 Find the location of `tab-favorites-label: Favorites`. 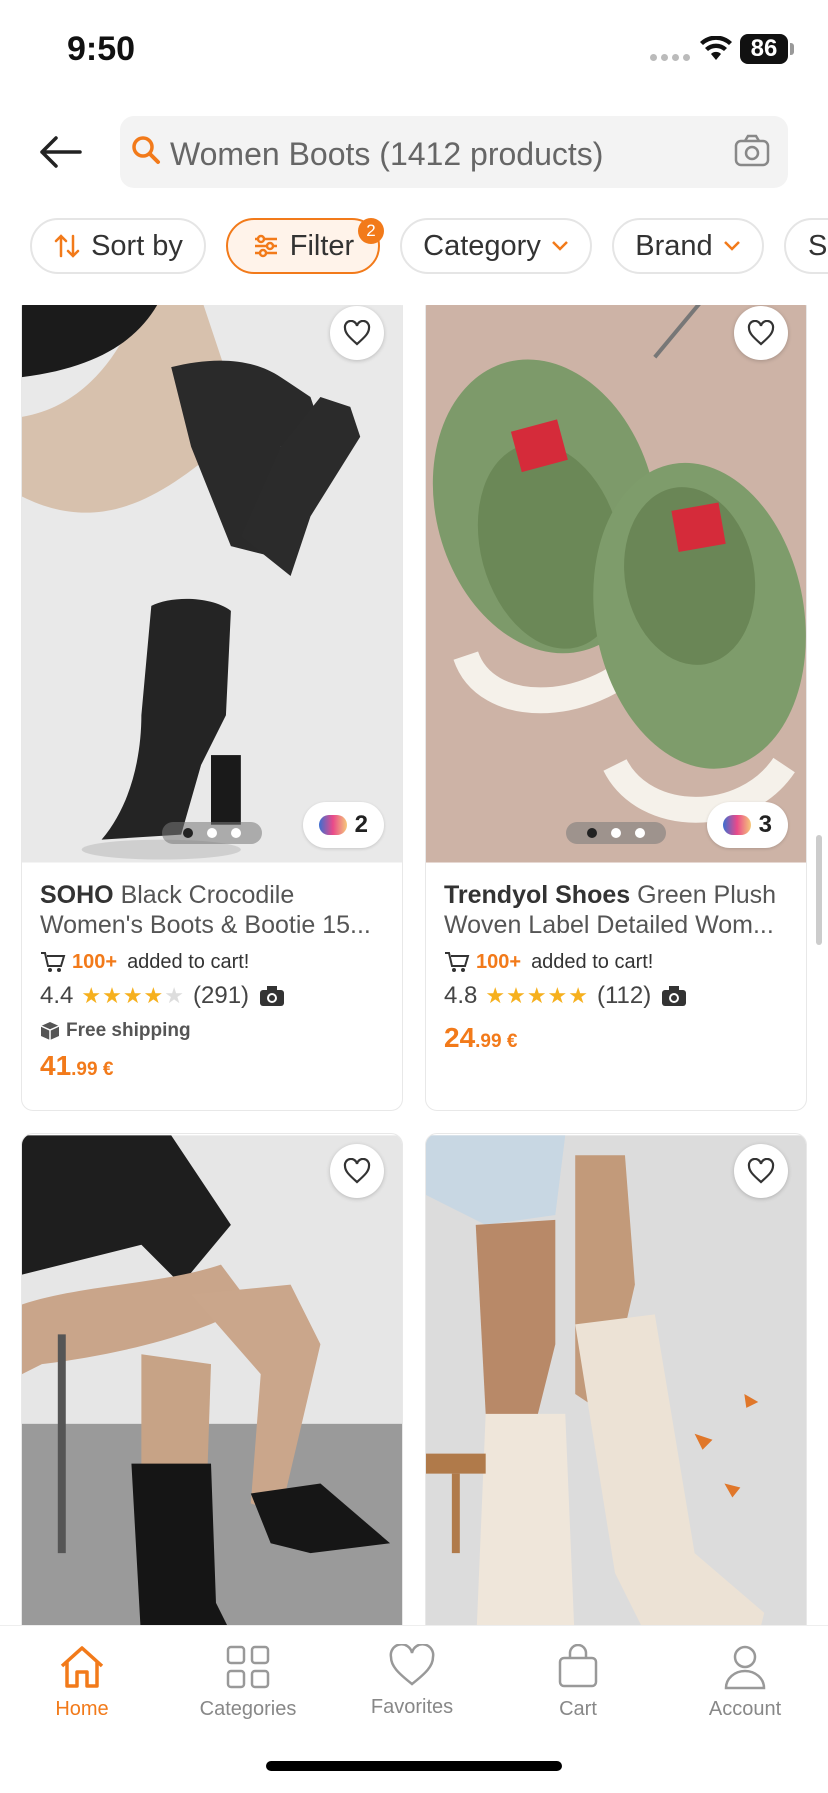

tab-favorites-label: Favorites is located at coordinates (412, 1707).